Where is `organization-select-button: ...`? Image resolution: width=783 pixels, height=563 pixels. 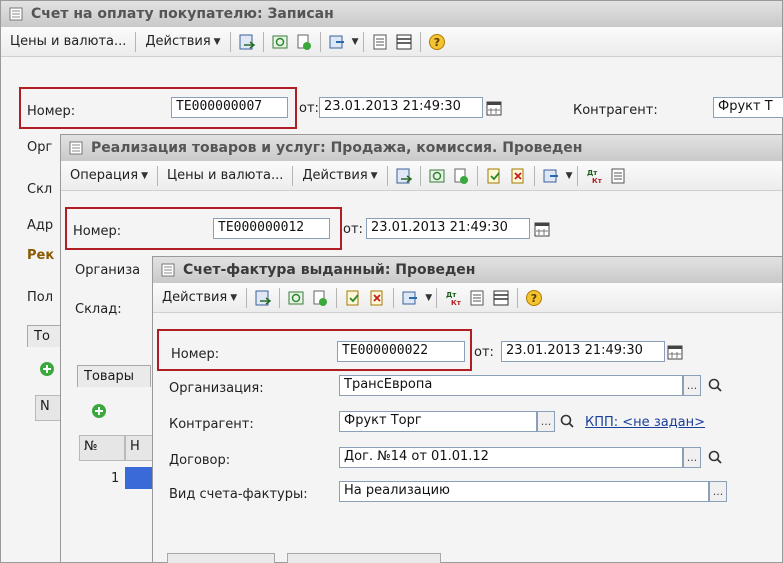 organization-select-button: ... is located at coordinates (692, 385).